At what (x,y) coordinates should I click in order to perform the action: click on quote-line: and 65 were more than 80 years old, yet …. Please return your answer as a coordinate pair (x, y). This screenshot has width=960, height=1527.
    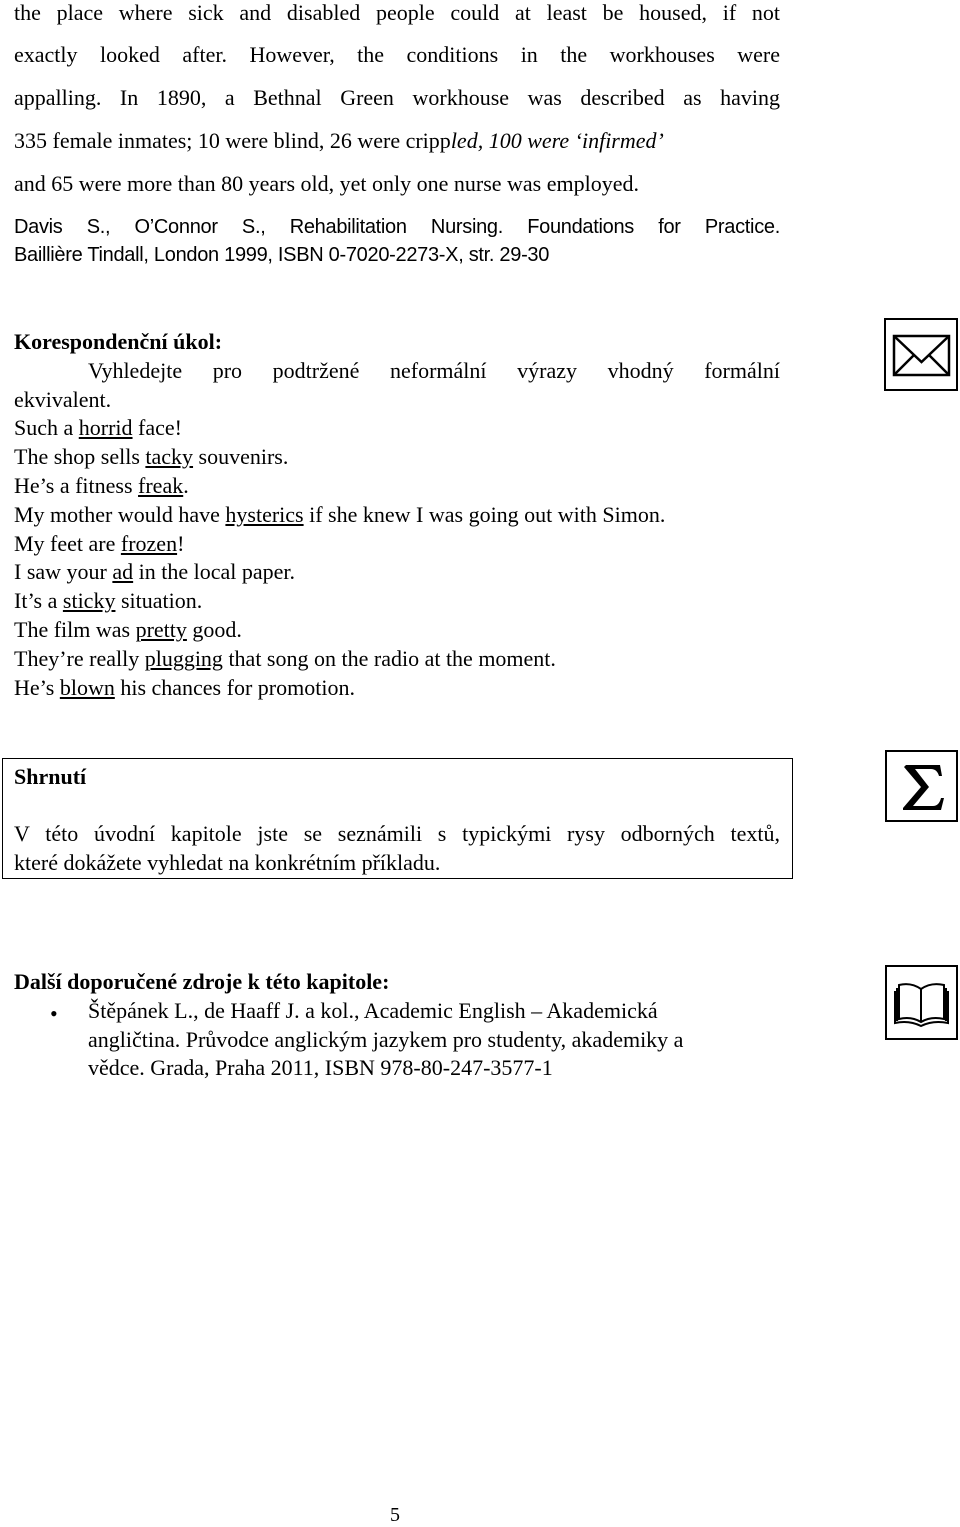
    Looking at the image, I should click on (326, 183).